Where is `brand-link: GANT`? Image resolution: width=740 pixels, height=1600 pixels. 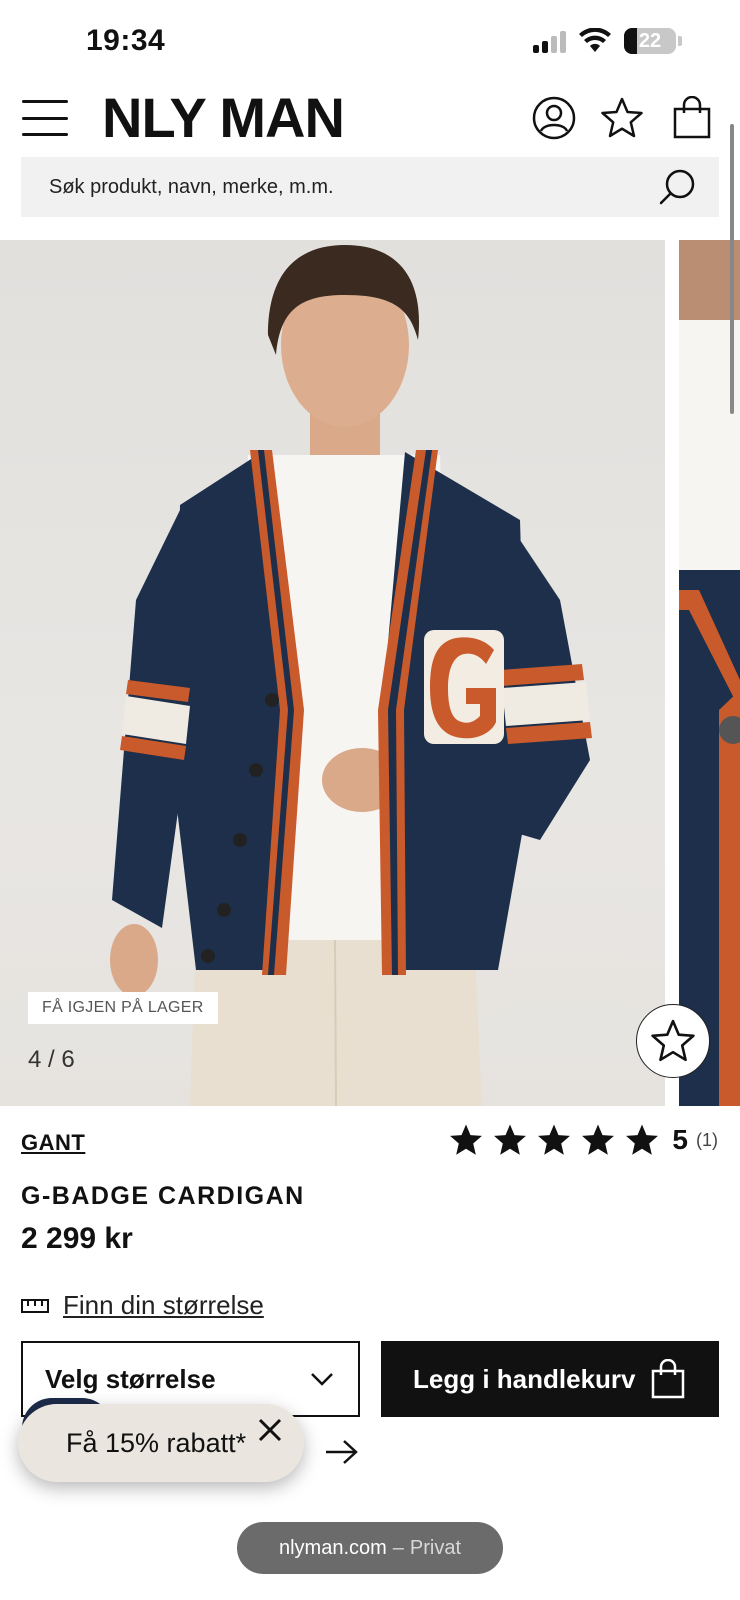
brand-link: GANT is located at coordinates (53, 1143).